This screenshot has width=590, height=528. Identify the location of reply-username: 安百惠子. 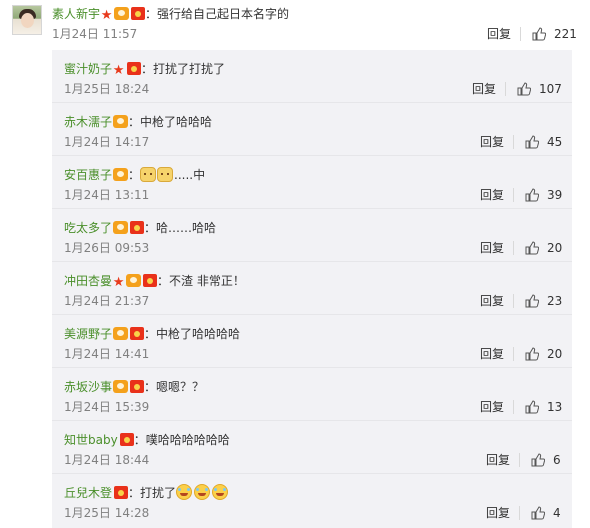
(88, 175).